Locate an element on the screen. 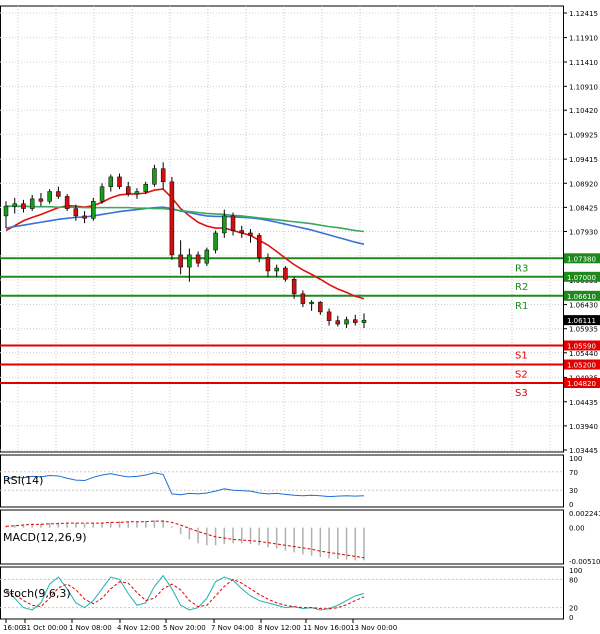 Image resolution: width=600 pixels, height=634 pixels. price-label: 1.05935 is located at coordinates (583, 330).